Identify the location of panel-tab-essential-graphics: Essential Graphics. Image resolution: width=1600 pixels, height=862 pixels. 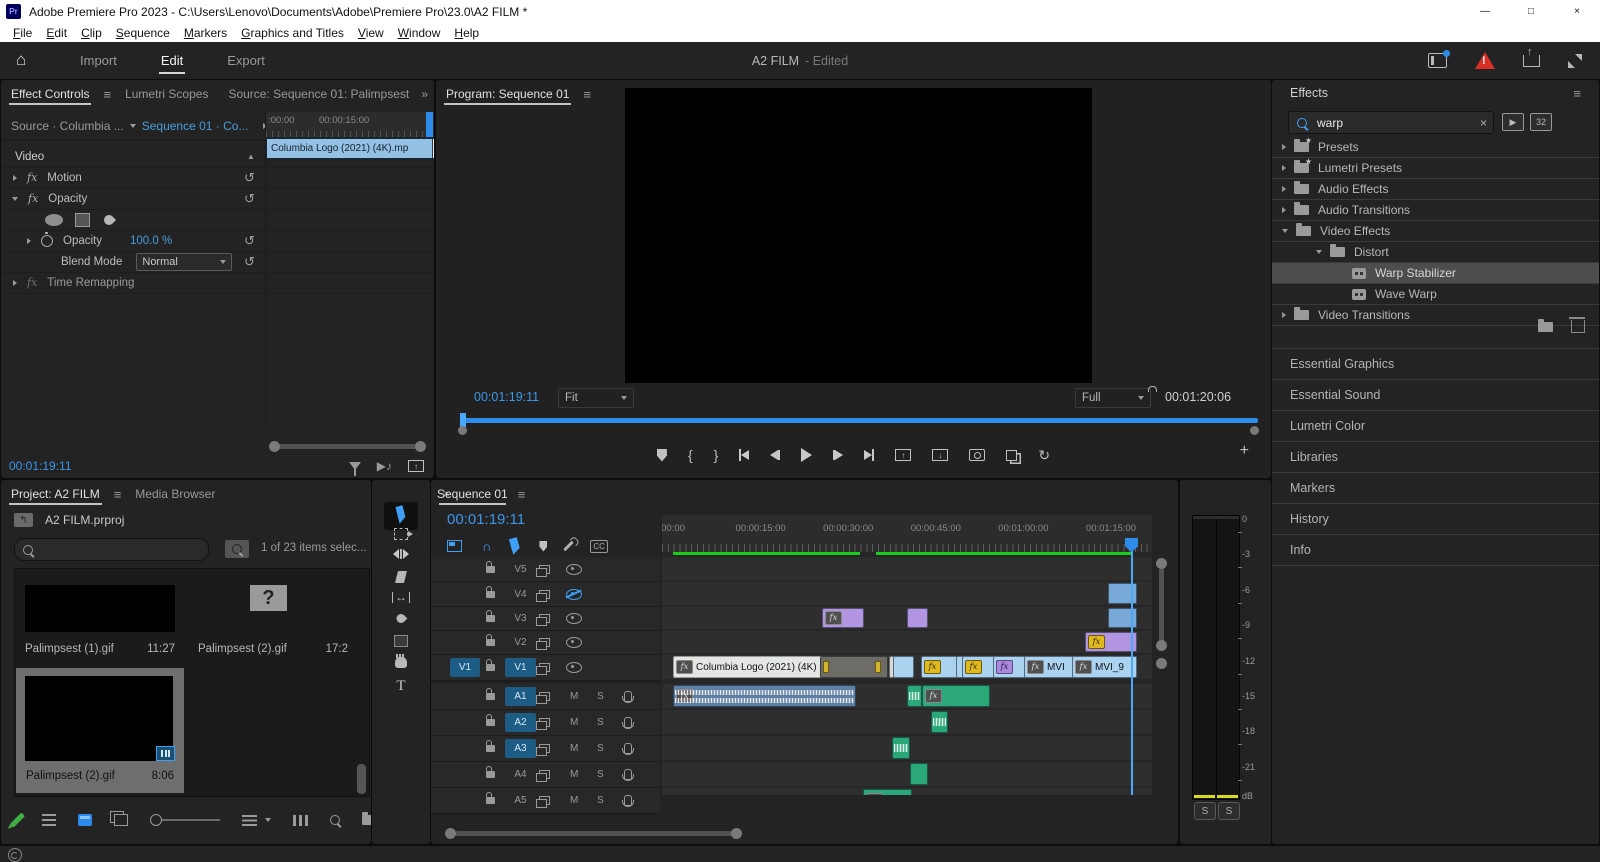
(1435, 364).